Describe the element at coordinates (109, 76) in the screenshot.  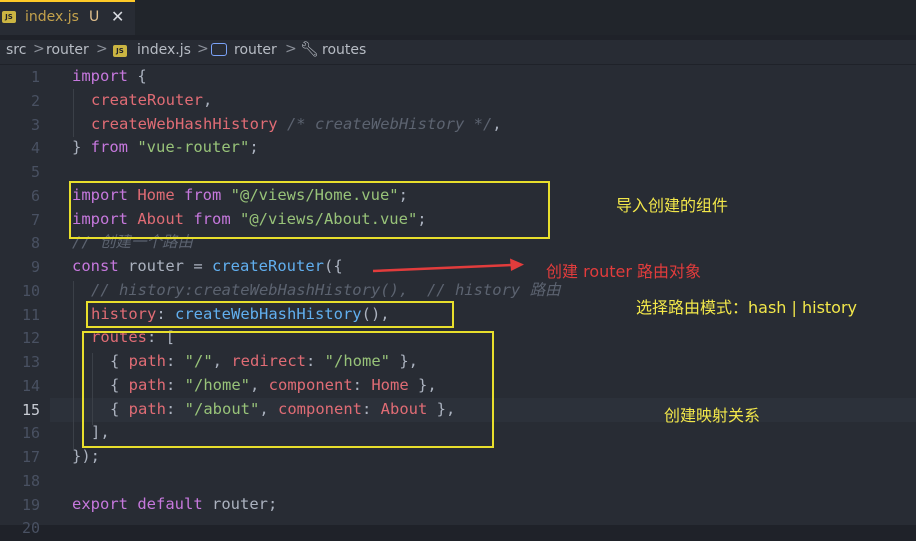
I see `code-line: import {` at that location.